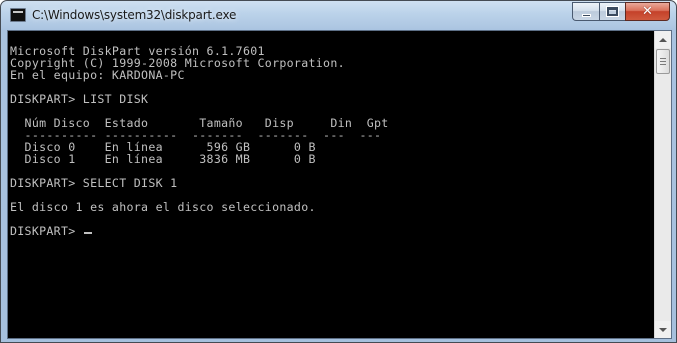 This screenshot has height=343, width=677. I want to click on caption-buttons: ✕, so click(621, 11).